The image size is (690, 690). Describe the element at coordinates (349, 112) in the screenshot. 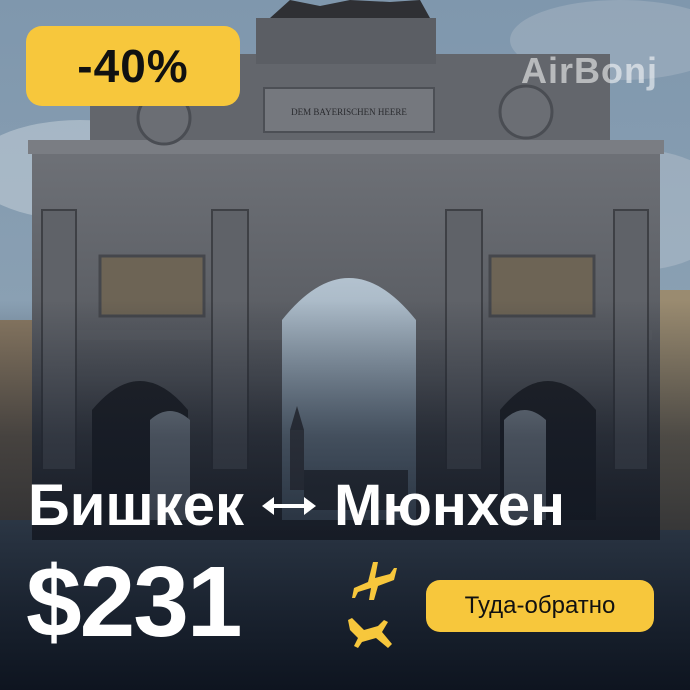

I see `monument-inscription: DEM BAYERISCHEN HEERE` at that location.